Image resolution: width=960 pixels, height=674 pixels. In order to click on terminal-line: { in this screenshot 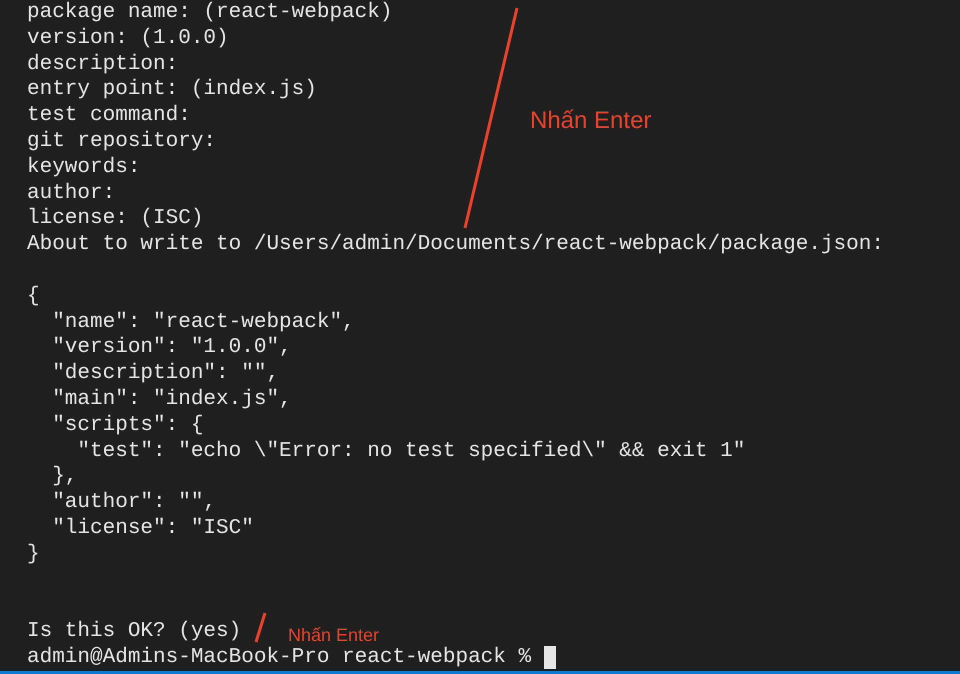, I will do `click(33, 297)`.